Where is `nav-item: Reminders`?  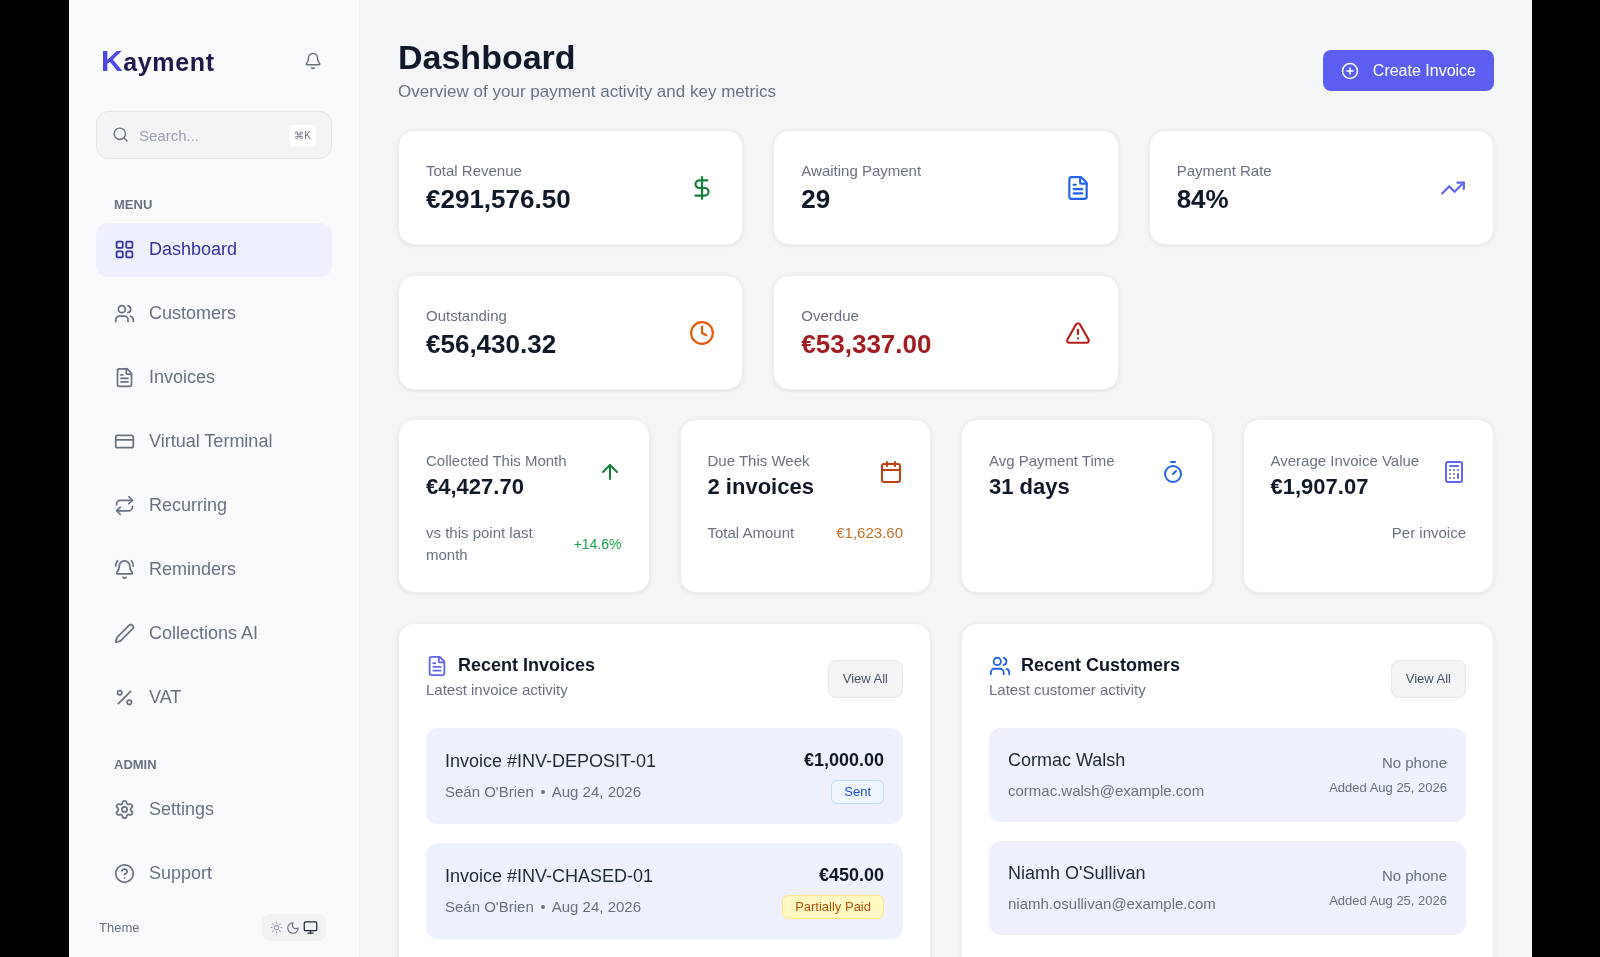 nav-item: Reminders is located at coordinates (214, 569).